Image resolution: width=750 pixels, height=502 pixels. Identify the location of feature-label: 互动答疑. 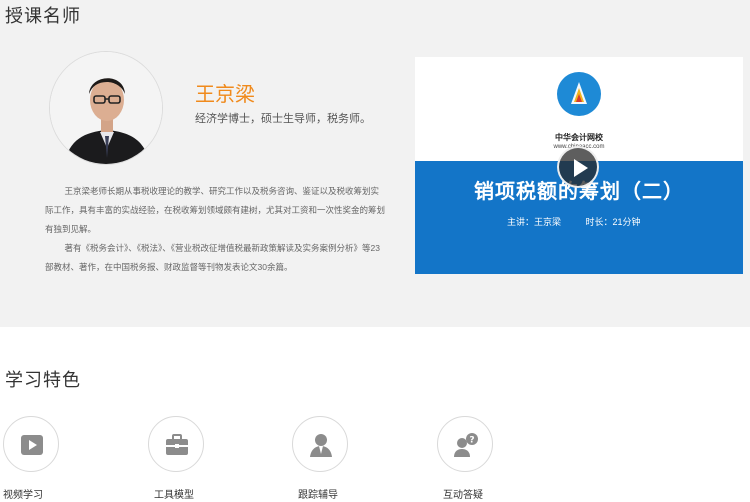
(463, 495).